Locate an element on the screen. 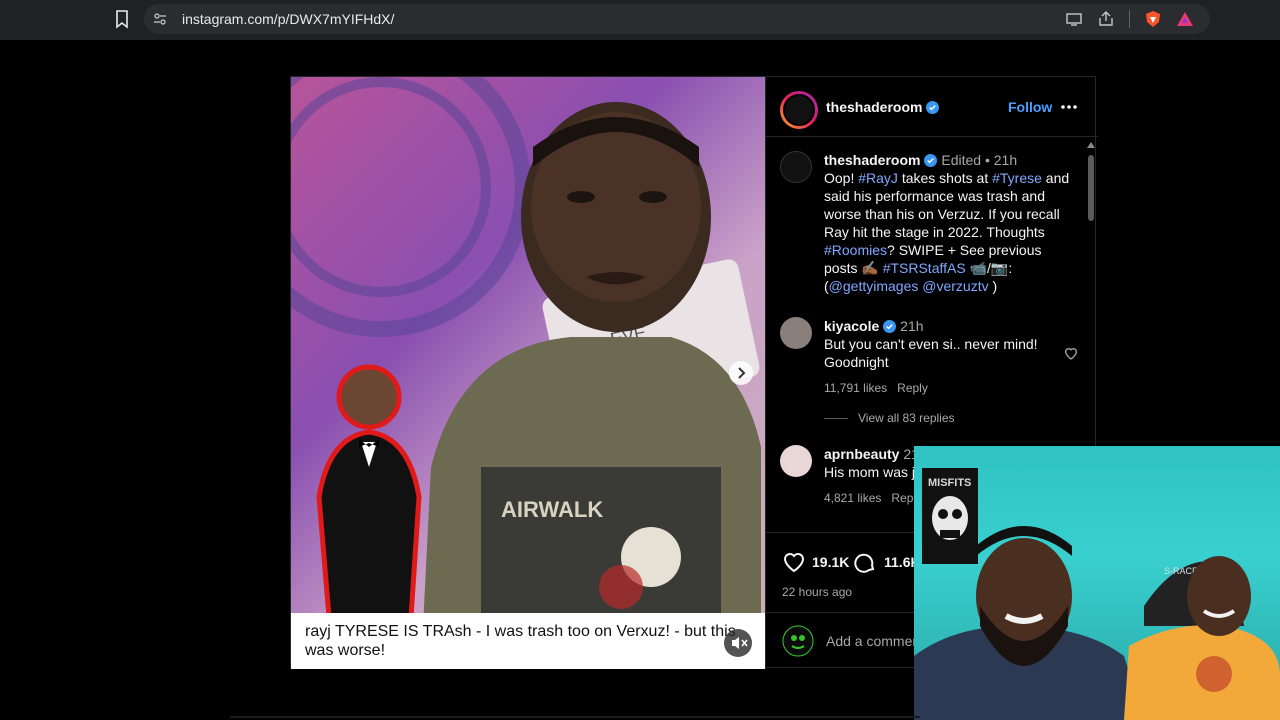 The height and width of the screenshot is (720, 1280). page-divider is located at coordinates (575, 717).